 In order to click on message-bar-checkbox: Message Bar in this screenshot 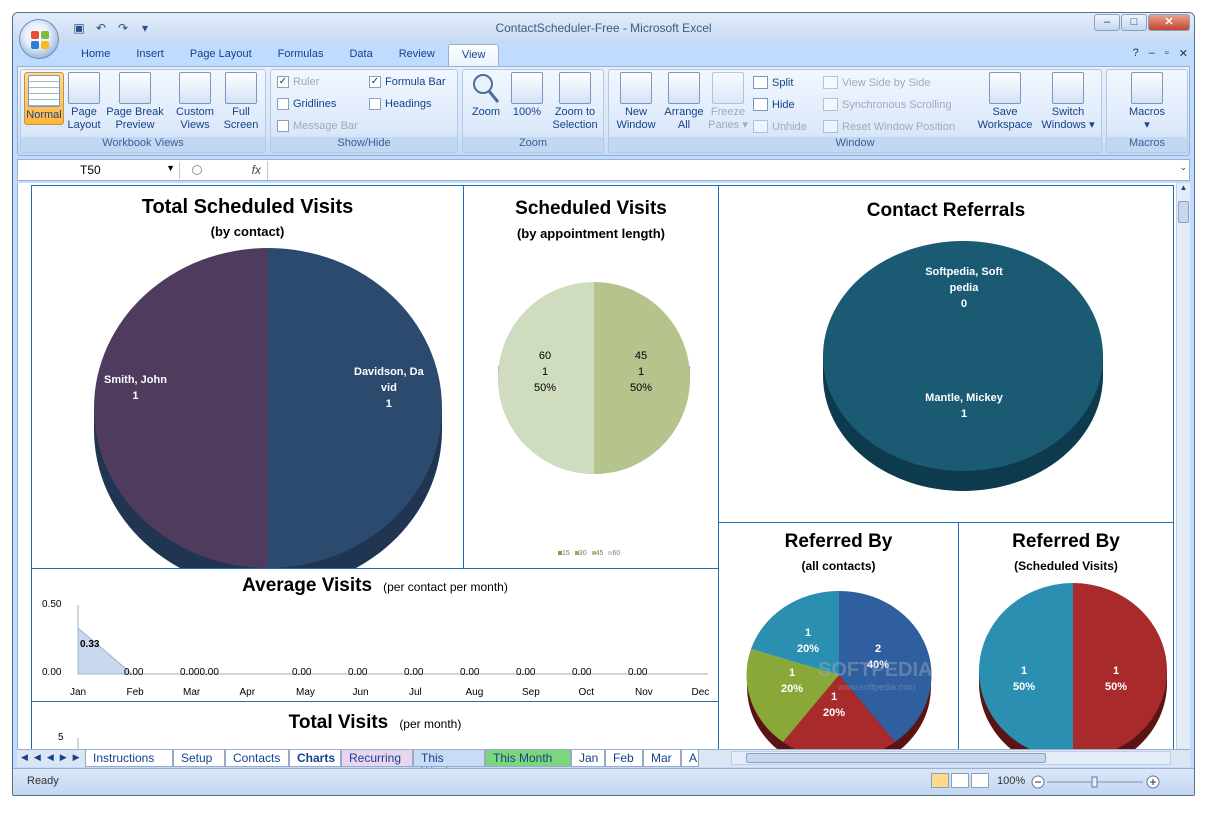, I will do `click(317, 126)`.